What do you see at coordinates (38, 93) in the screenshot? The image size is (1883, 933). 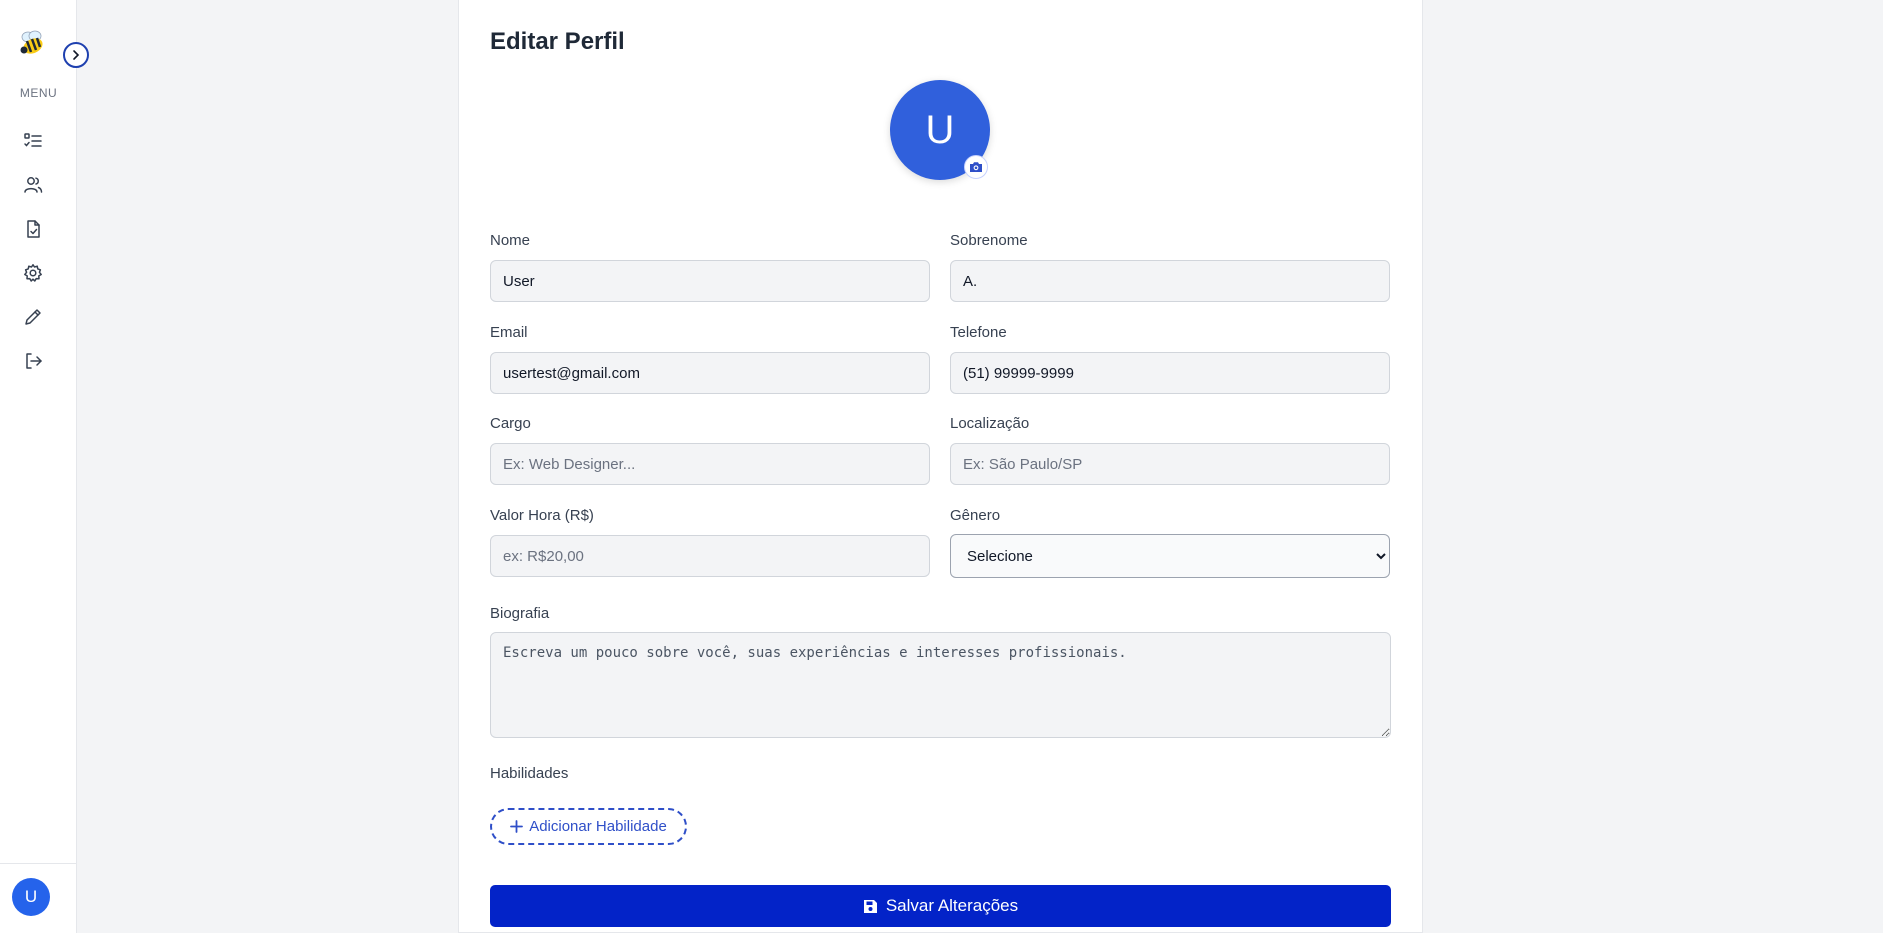 I see `menu-label: MENU` at bounding box center [38, 93].